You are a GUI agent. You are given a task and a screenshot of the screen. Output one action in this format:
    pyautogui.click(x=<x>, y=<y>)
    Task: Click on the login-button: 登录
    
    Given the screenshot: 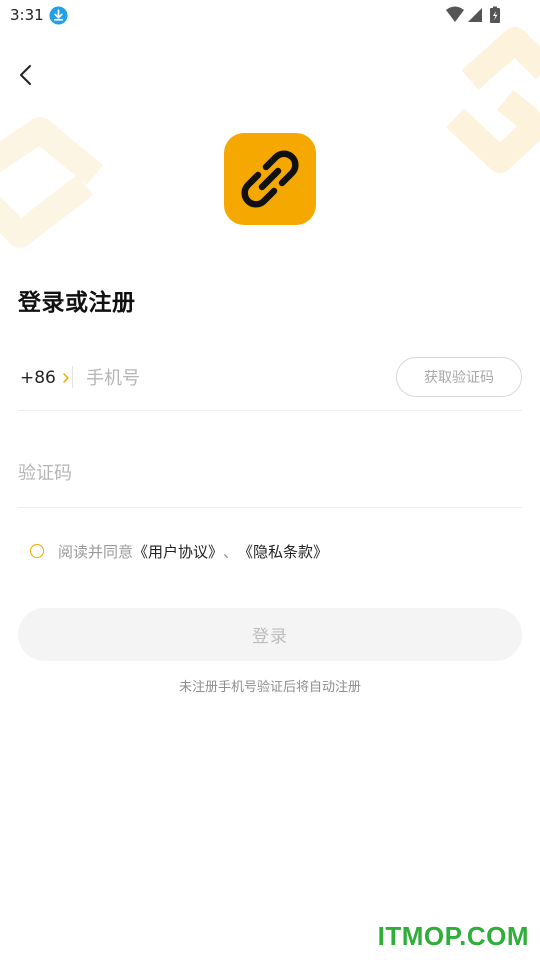 What is the action you would take?
    pyautogui.click(x=270, y=634)
    